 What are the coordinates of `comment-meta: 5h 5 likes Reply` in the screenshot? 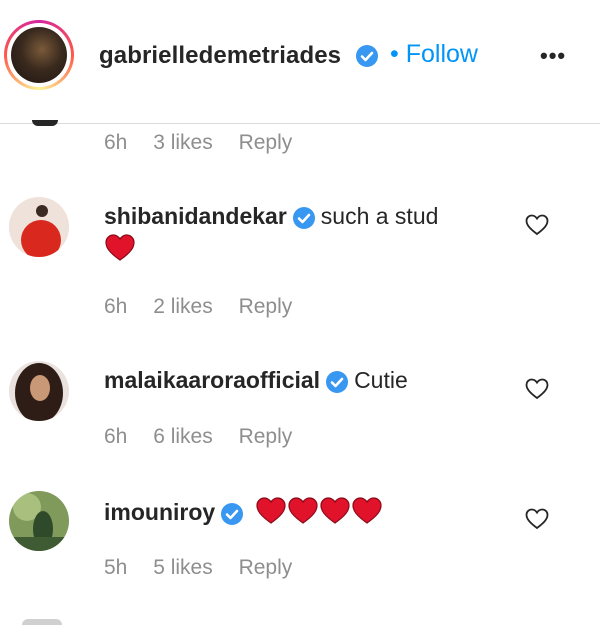 It's located at (208, 568).